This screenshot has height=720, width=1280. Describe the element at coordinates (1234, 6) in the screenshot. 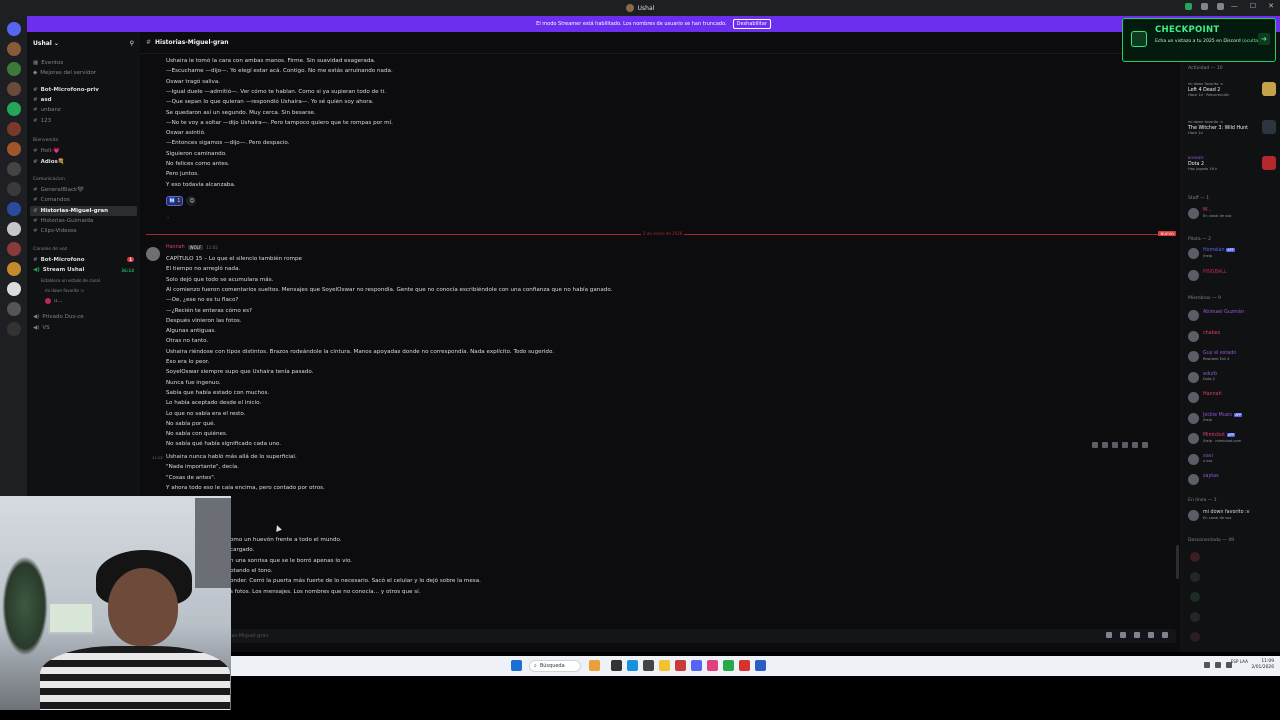

I see `minimize-icon: —` at that location.